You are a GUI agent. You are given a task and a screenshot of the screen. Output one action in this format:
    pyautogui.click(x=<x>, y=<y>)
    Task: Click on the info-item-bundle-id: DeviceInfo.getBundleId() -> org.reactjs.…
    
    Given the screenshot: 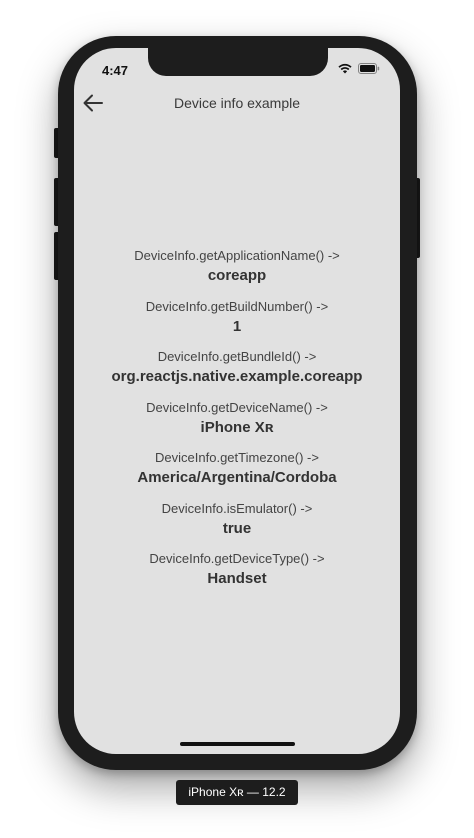 What is the action you would take?
    pyautogui.click(x=237, y=373)
    